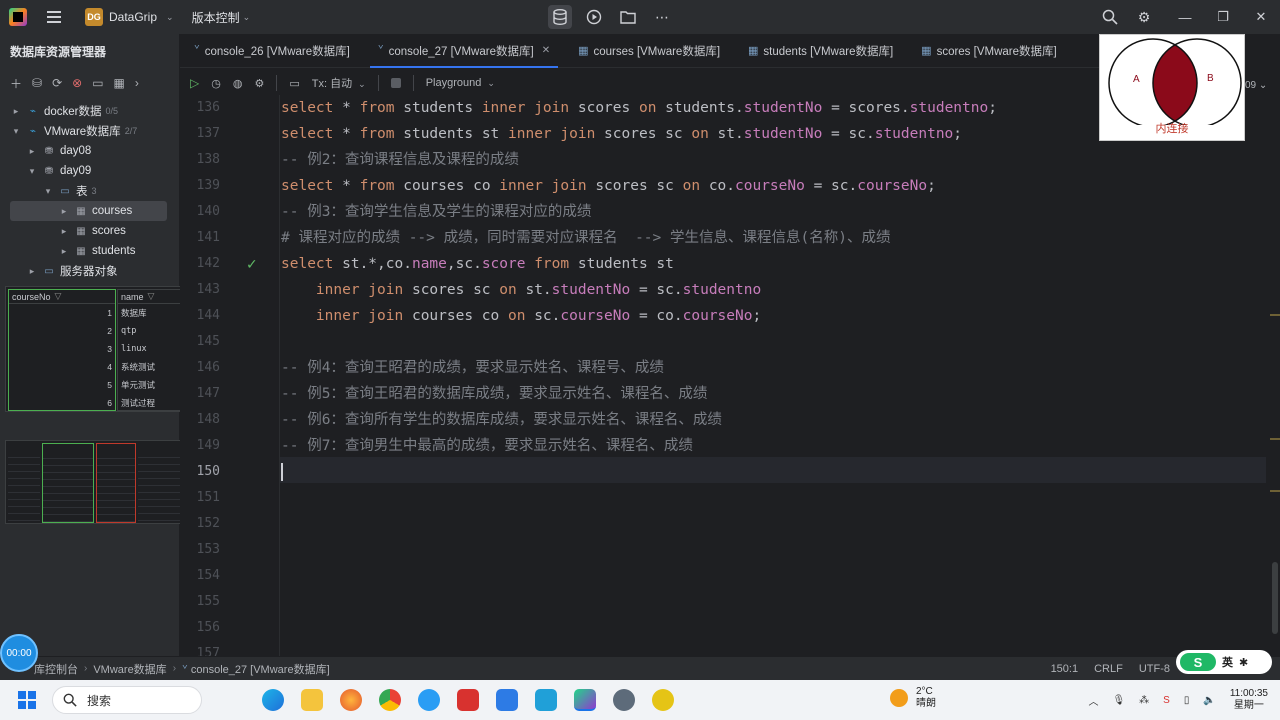 This screenshot has width=1280, height=720. I want to click on edge-icon, so click(273, 700).